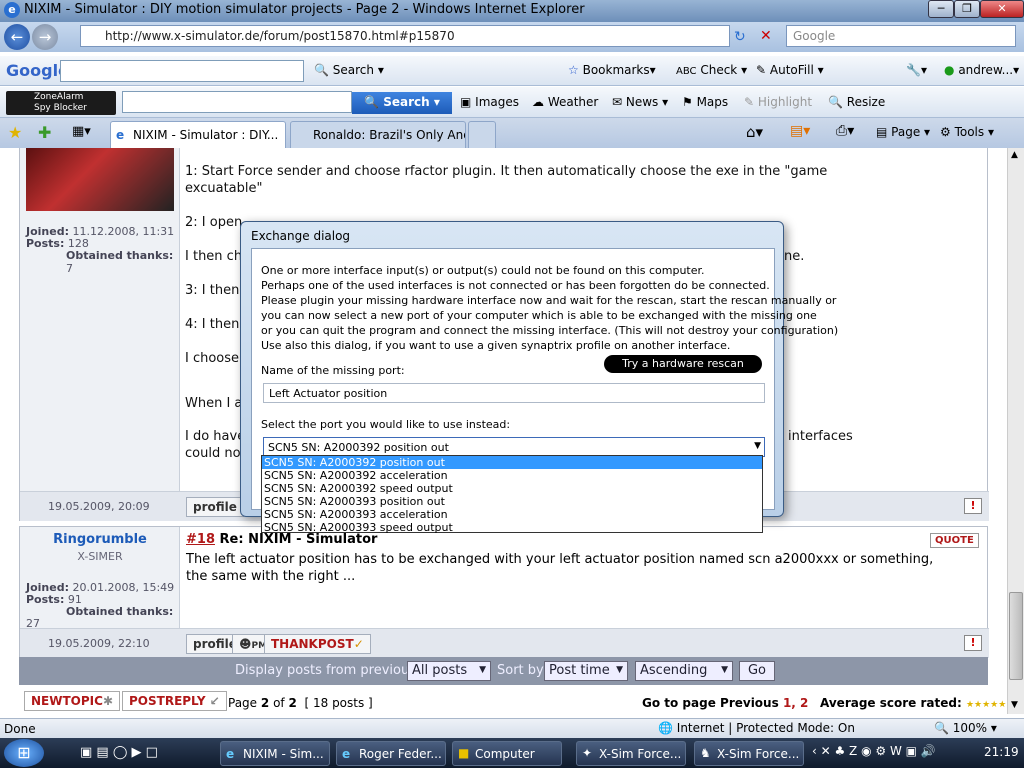 The width and height of the screenshot is (1024, 768). I want to click on favorites-star-icon: ★, so click(15, 132).